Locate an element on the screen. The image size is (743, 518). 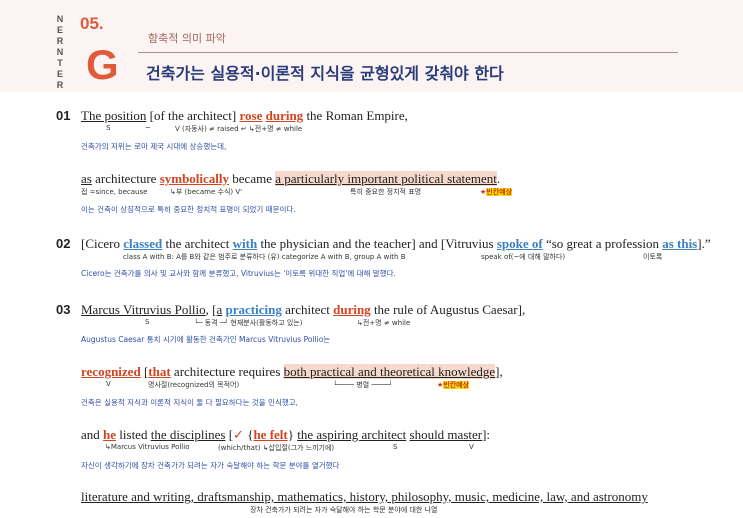
gloss: 특히 중요한 정치적 표명 is located at coordinates (386, 192).